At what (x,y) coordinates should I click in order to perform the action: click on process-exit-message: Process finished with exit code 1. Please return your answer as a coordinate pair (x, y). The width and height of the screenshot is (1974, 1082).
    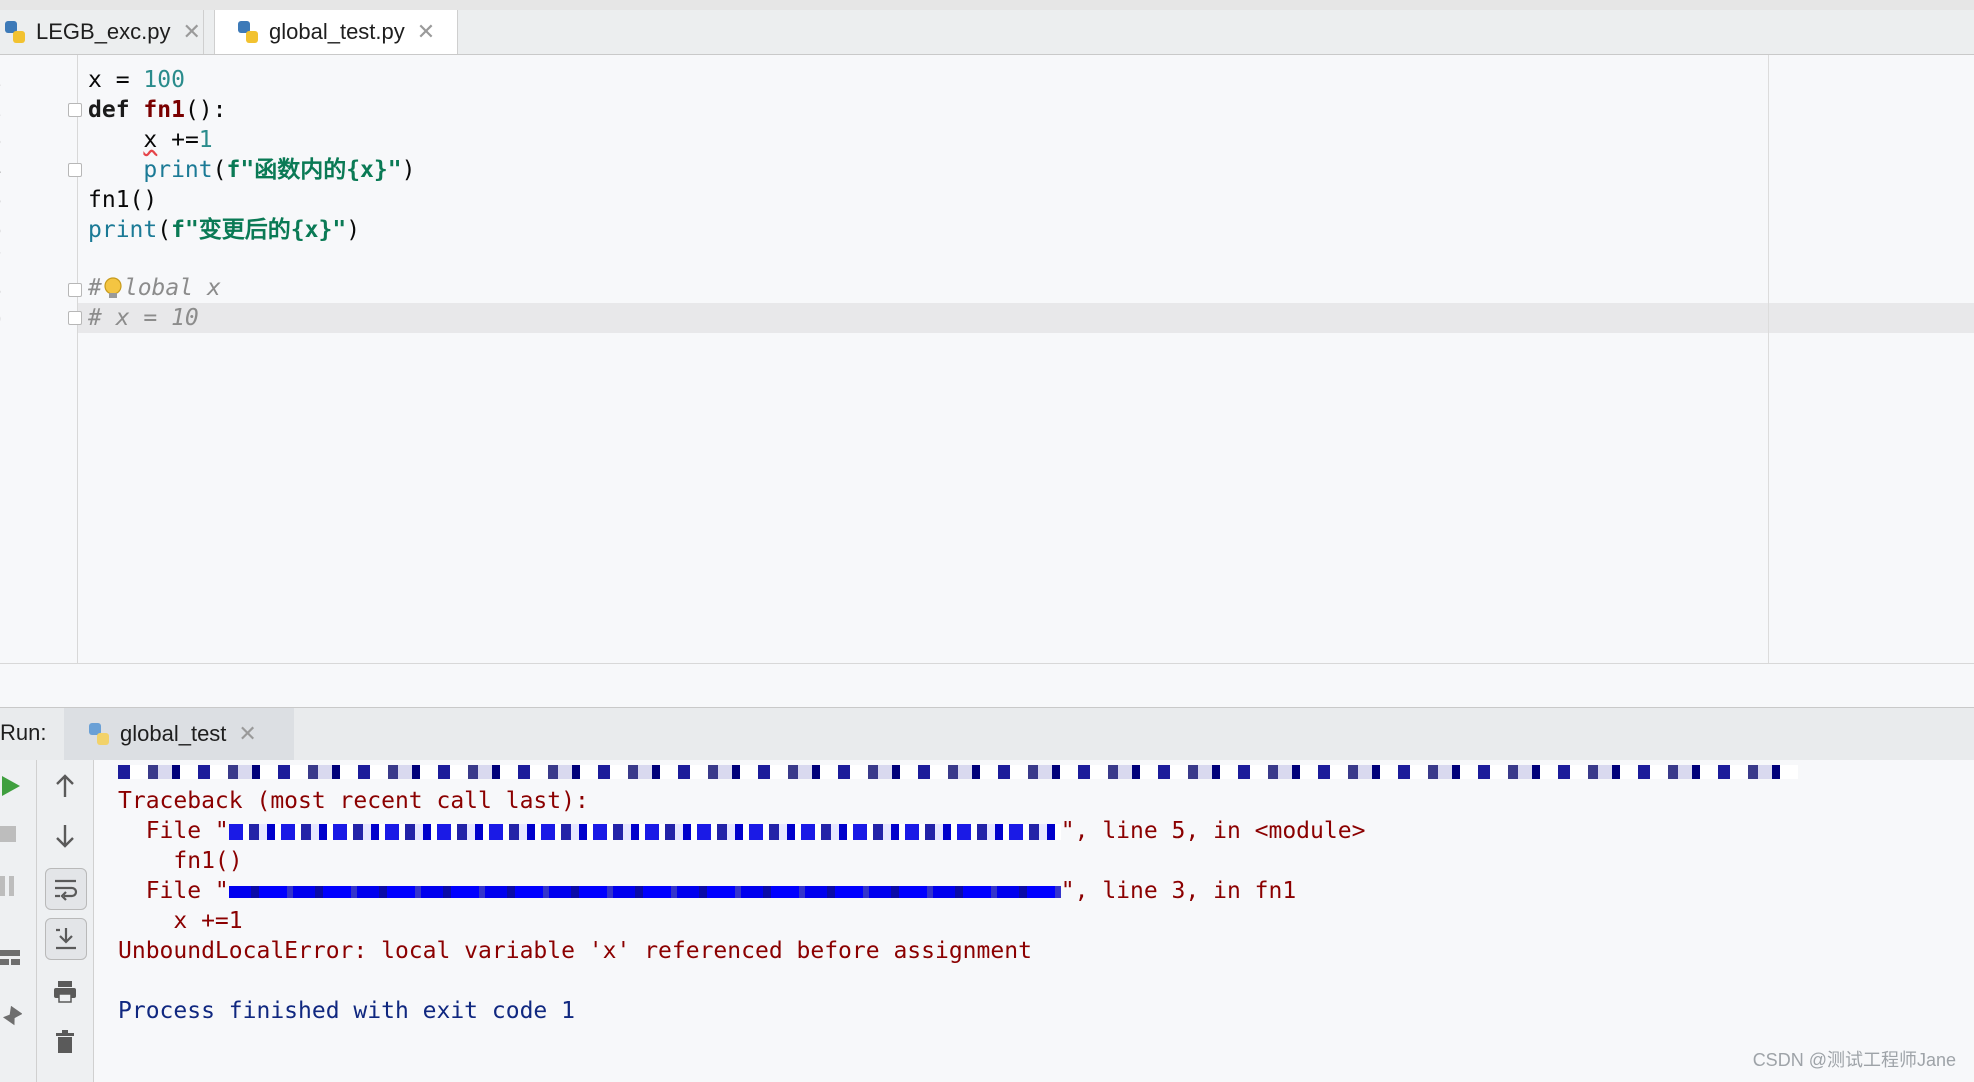
    Looking at the image, I should click on (346, 1011).